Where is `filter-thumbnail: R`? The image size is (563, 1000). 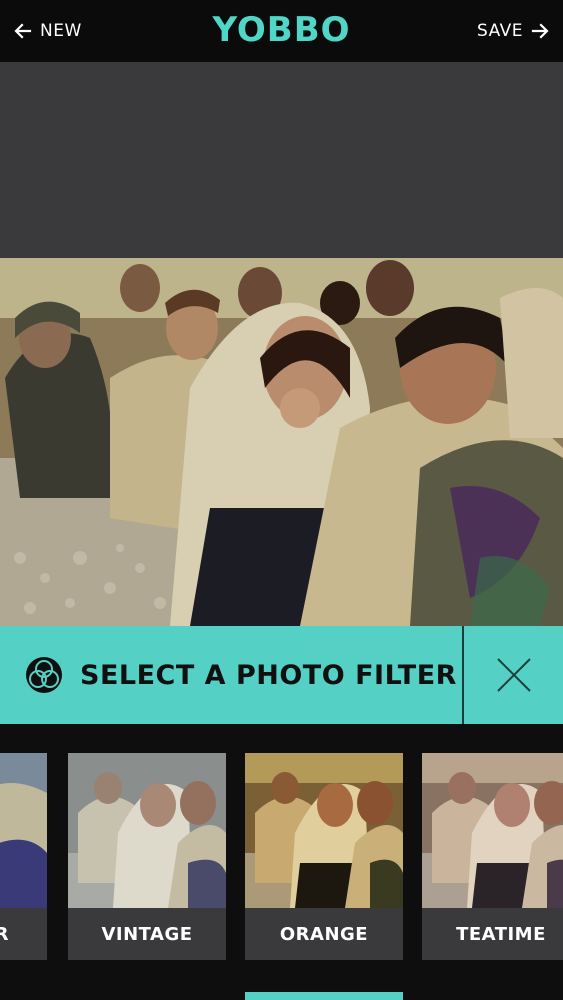
filter-thumbnail: R is located at coordinates (23, 856).